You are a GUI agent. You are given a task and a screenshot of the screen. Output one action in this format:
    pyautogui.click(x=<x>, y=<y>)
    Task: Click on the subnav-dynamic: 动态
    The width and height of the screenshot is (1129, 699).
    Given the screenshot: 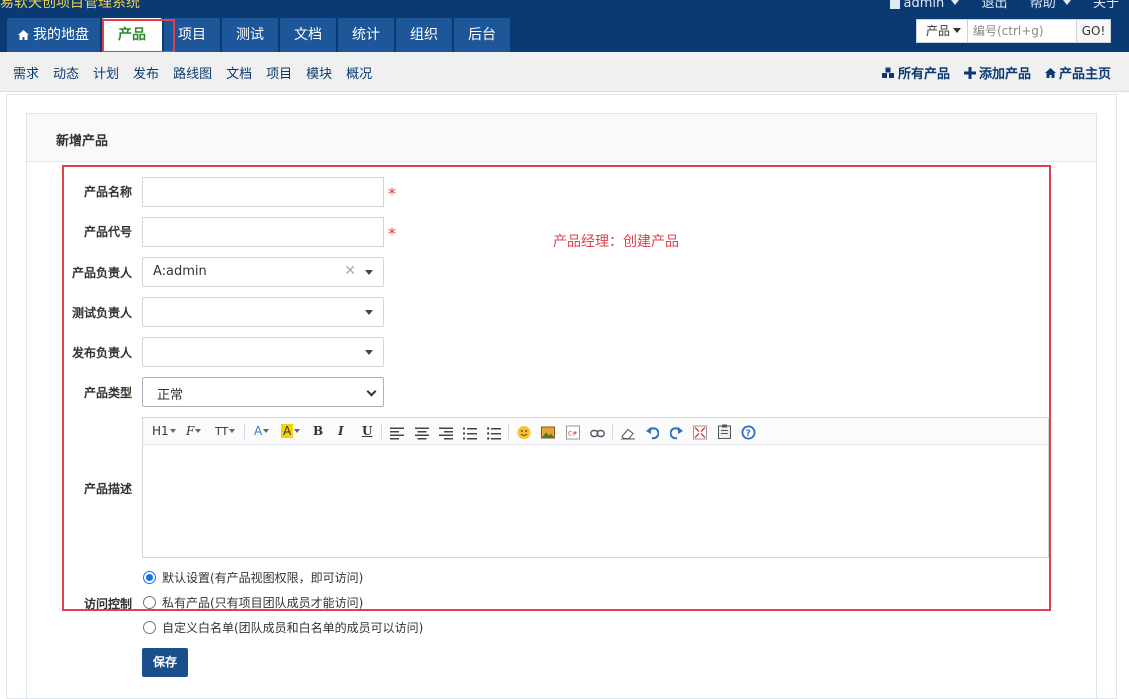 What is the action you would take?
    pyautogui.click(x=66, y=72)
    